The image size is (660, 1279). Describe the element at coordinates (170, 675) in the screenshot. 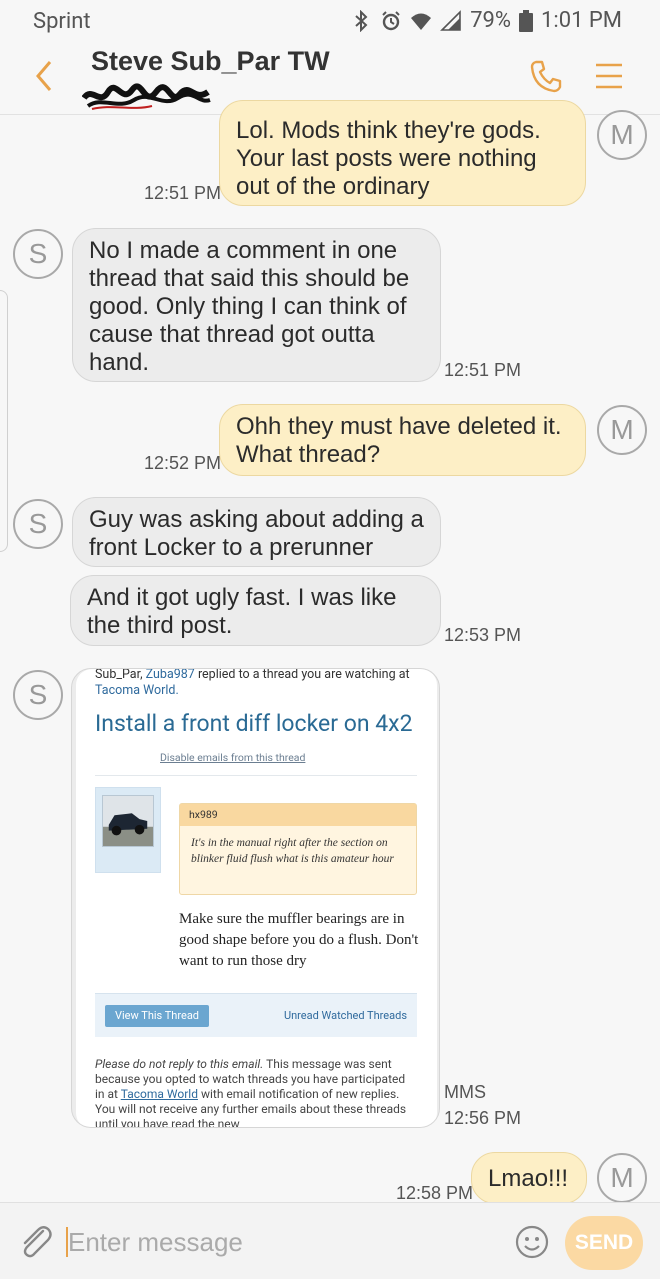

I see `user-link: Zuba987` at that location.